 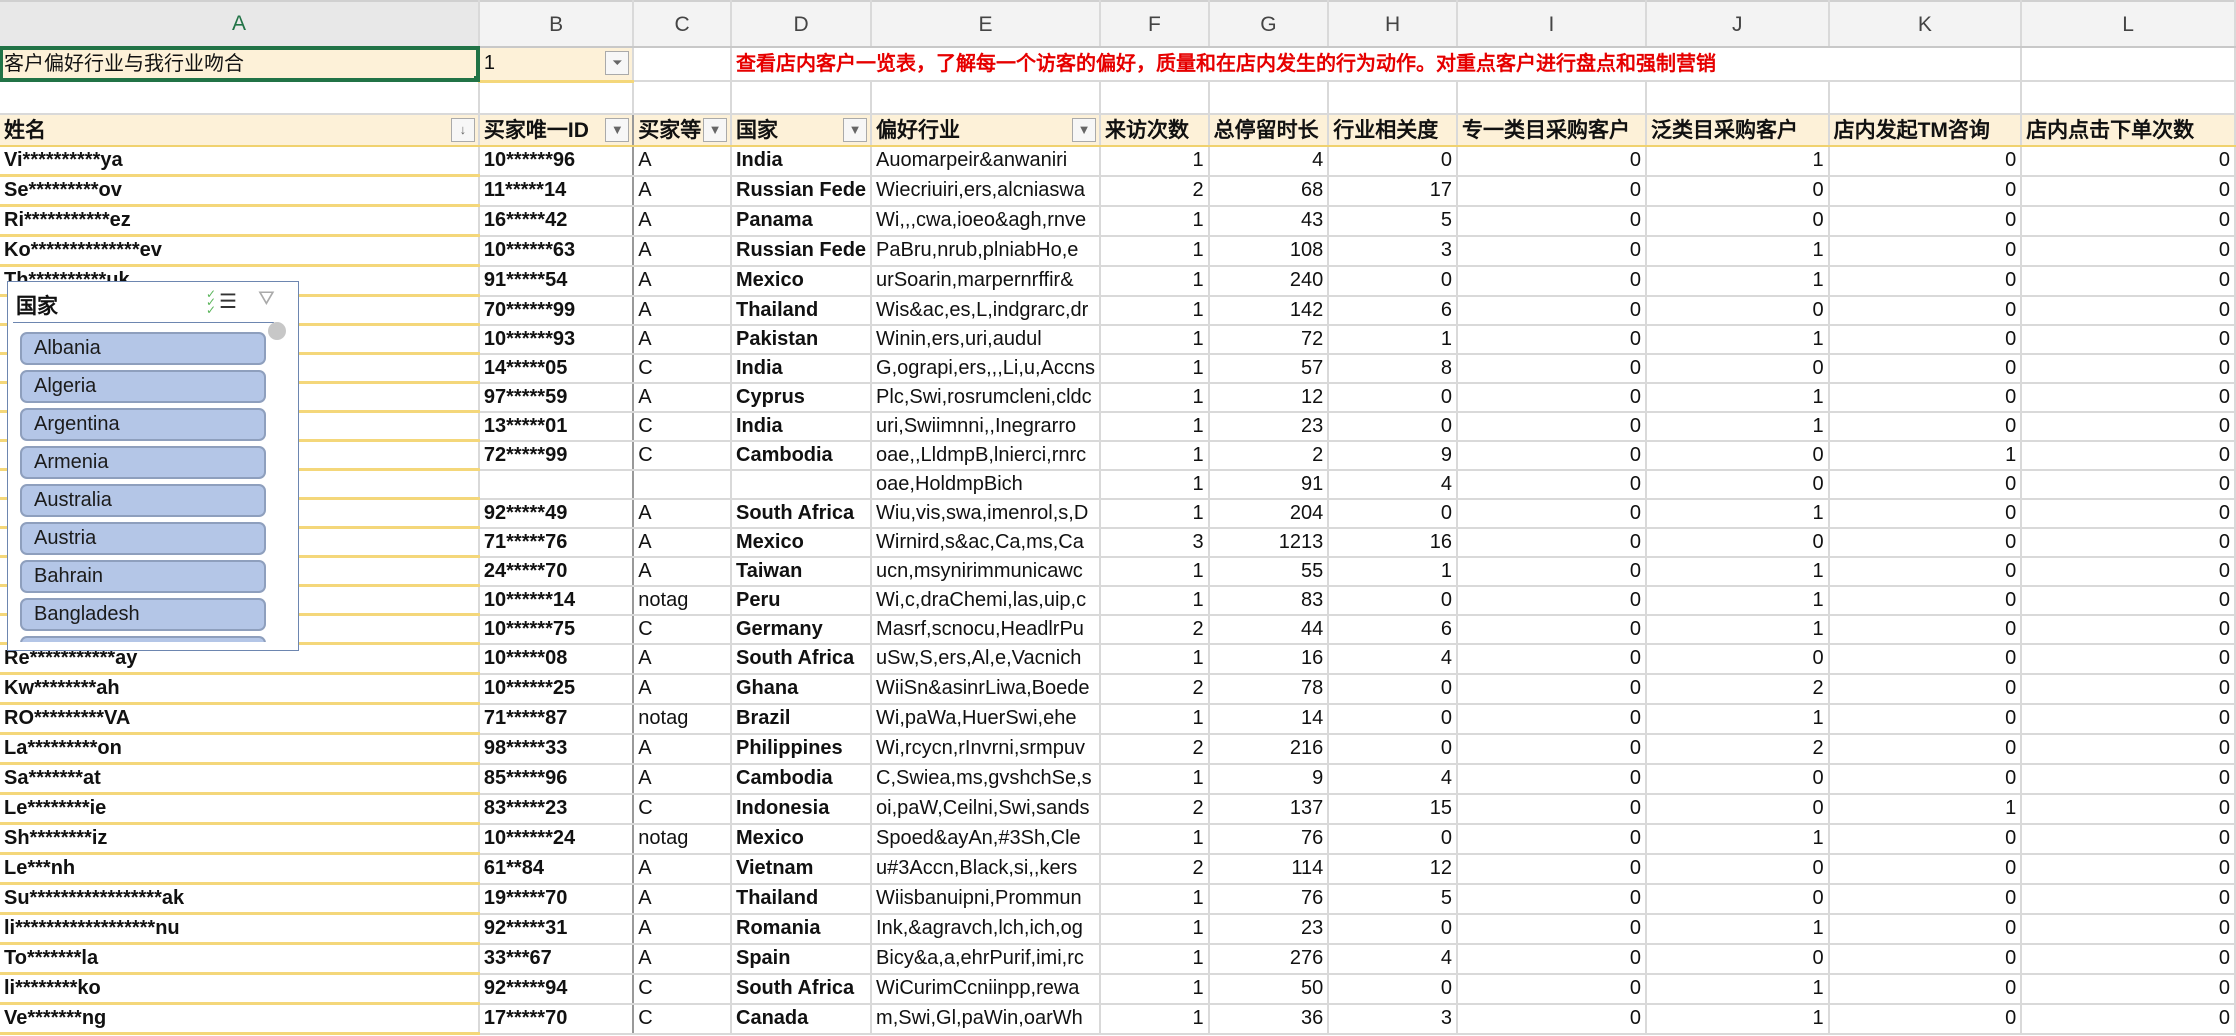 I want to click on cell-g: 68, so click(x=1269, y=191).